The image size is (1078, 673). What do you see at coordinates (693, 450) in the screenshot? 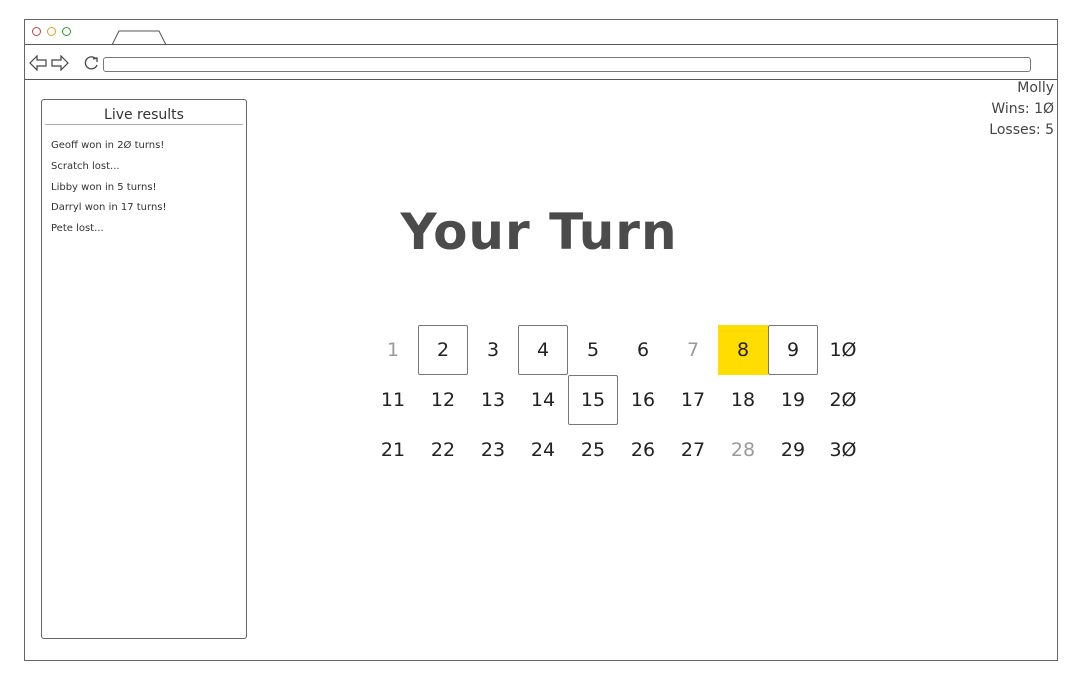
I see `number-cell: 27` at bounding box center [693, 450].